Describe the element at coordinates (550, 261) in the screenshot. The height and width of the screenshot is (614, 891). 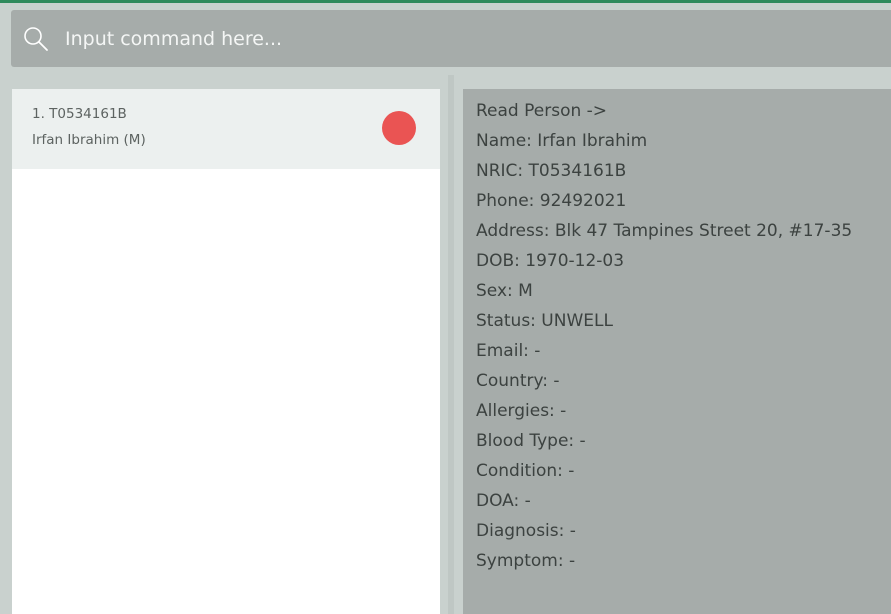
I see `detail-dob: DOB: 1970-12-03` at that location.